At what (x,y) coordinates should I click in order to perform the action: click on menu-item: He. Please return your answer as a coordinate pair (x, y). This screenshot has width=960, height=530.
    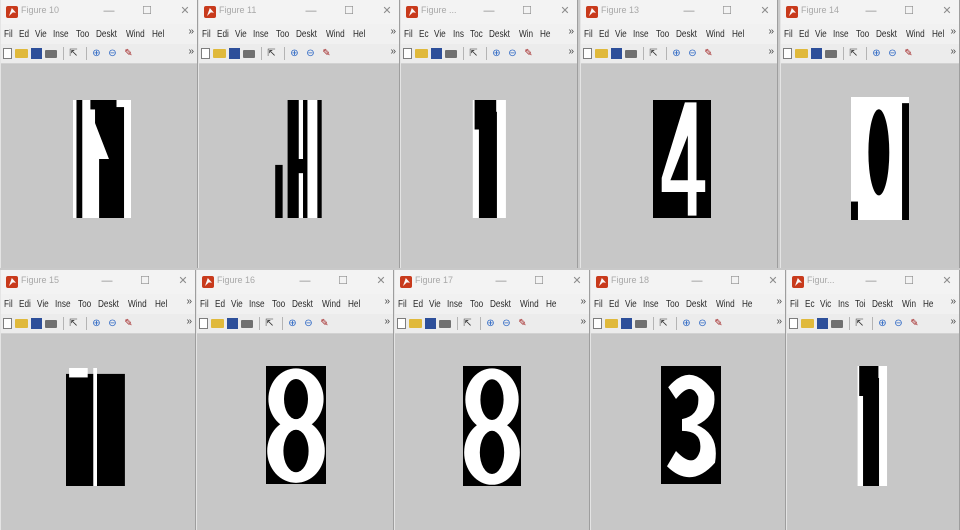
    Looking at the image, I should click on (547, 34).